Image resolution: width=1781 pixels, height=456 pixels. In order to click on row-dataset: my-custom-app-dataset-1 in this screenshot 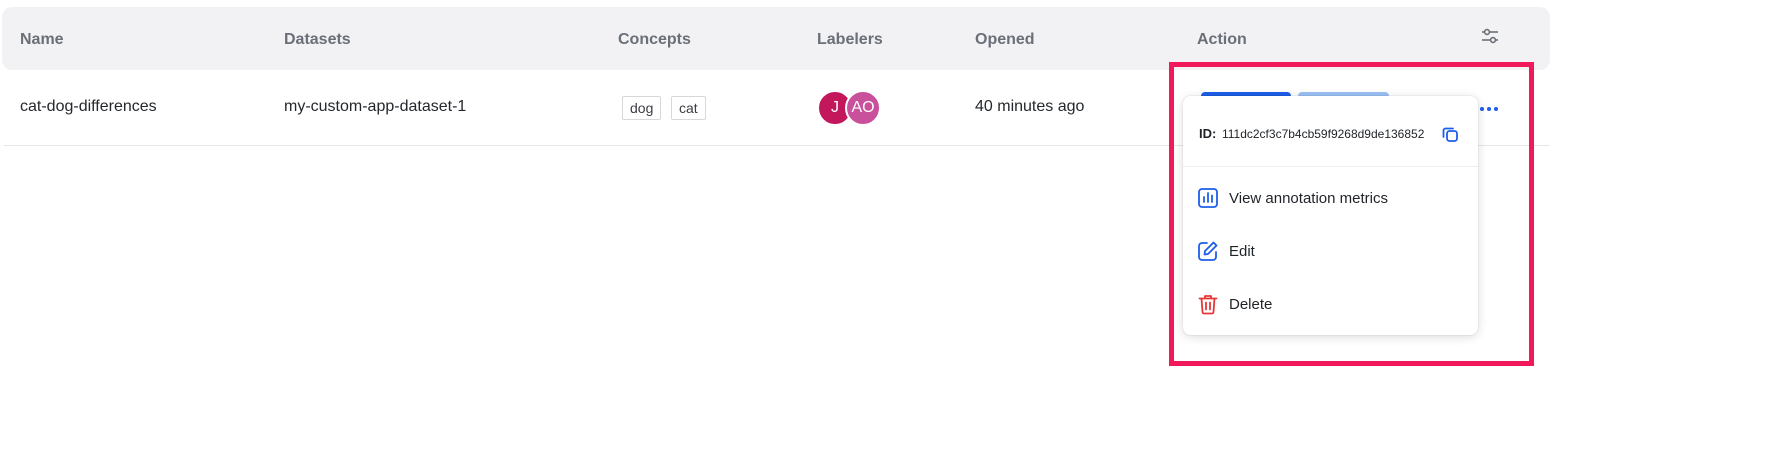, I will do `click(375, 107)`.